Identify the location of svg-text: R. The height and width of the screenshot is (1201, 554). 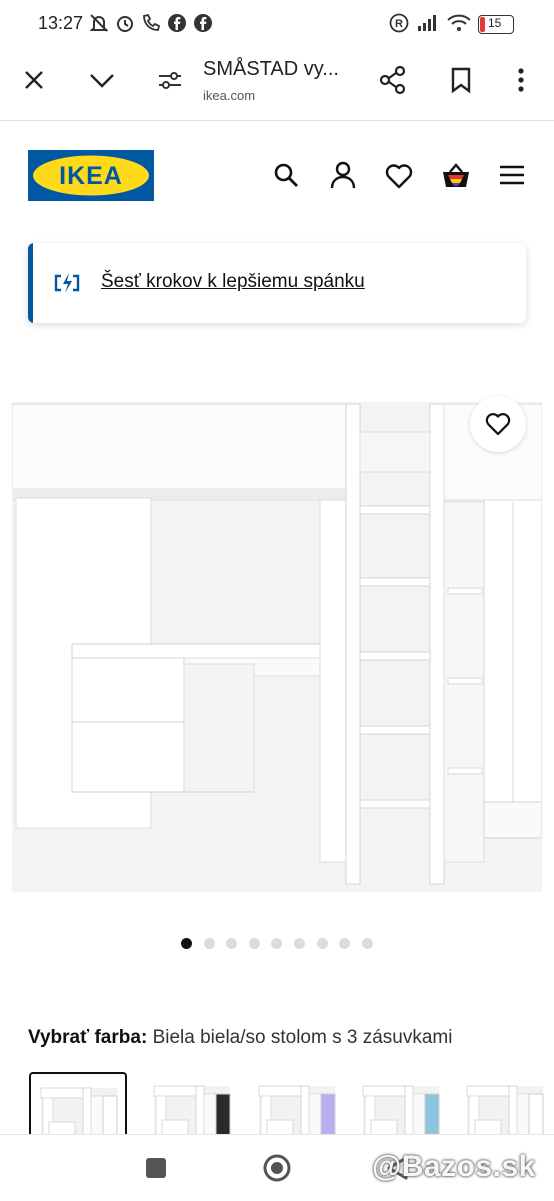
(399, 24).